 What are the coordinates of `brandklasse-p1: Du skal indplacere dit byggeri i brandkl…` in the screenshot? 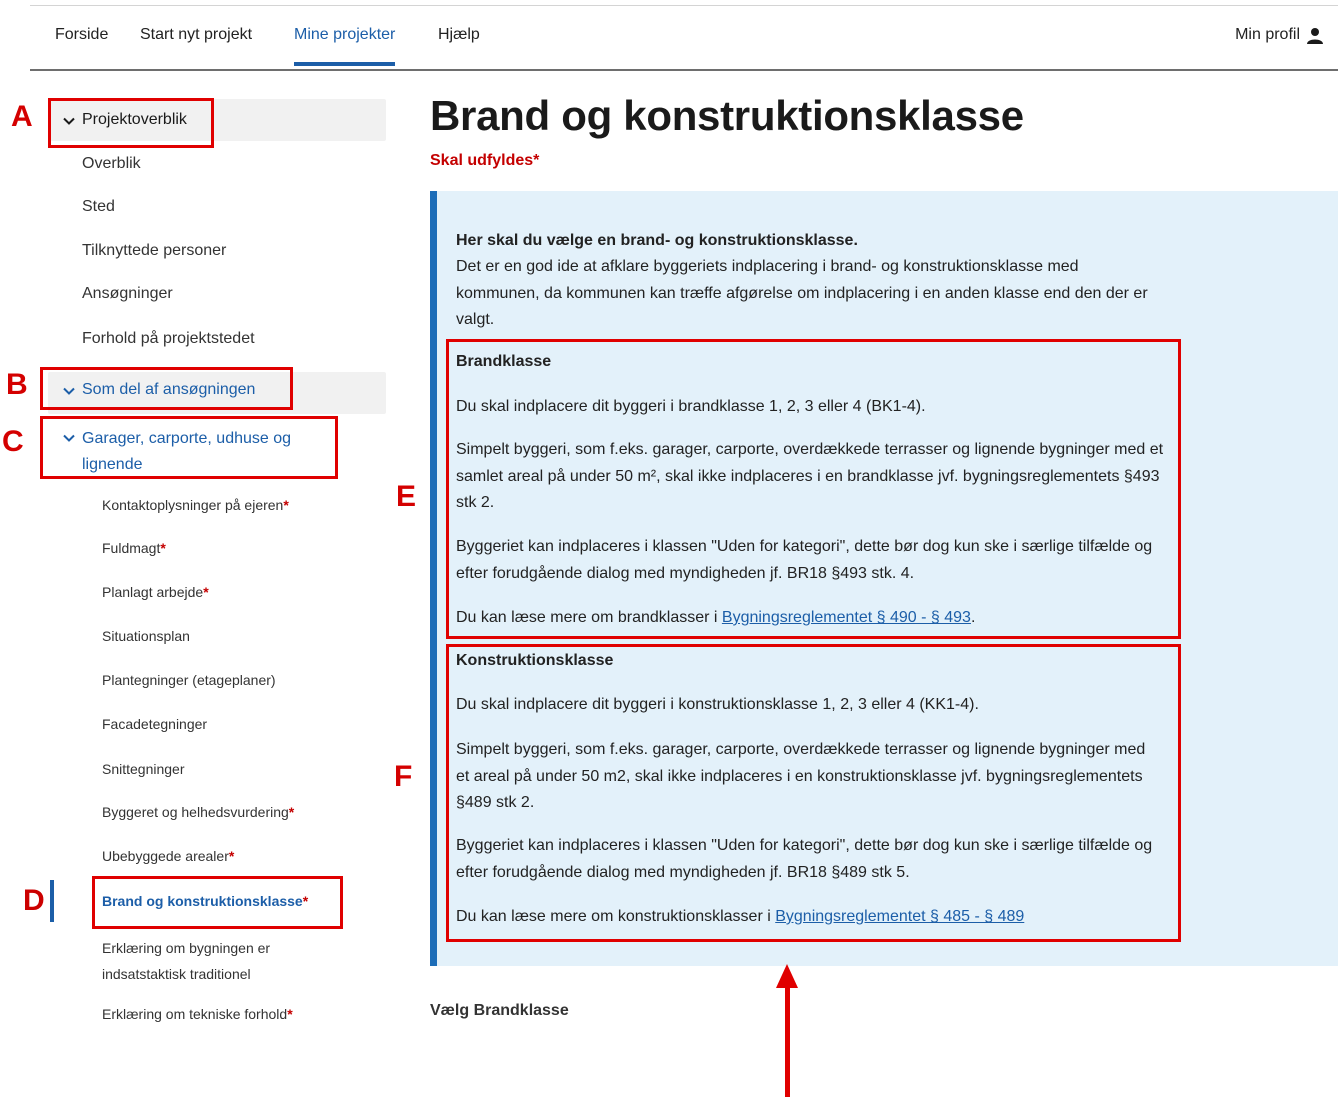 It's located at (691, 406).